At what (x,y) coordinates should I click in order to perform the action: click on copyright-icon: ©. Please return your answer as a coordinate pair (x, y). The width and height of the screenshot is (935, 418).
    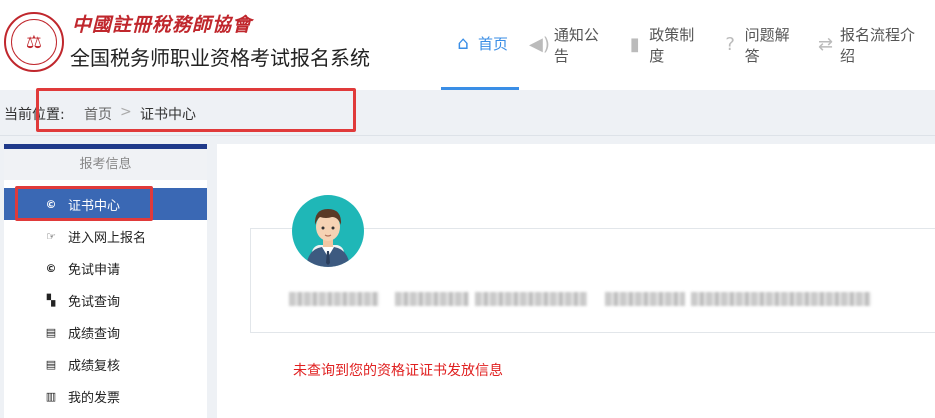
    Looking at the image, I should click on (51, 268).